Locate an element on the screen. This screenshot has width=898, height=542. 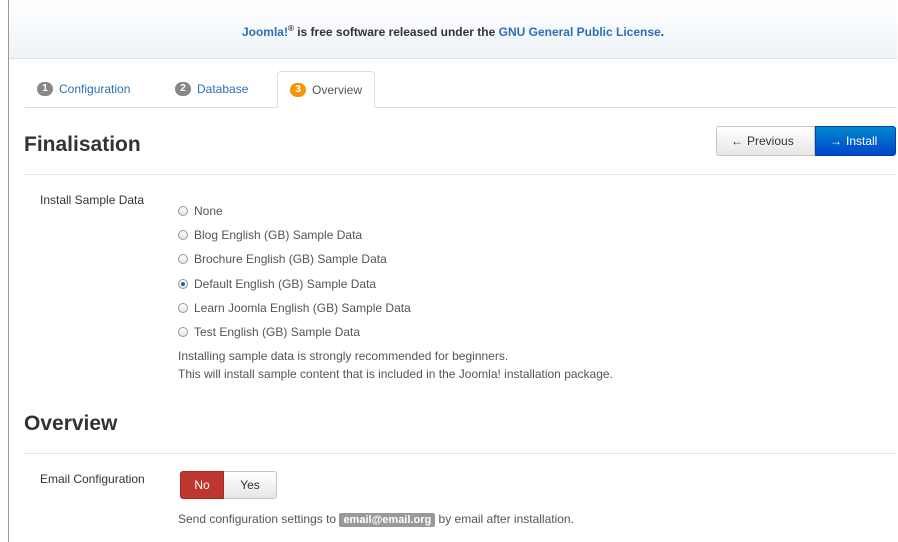
license-end: . is located at coordinates (662, 32).